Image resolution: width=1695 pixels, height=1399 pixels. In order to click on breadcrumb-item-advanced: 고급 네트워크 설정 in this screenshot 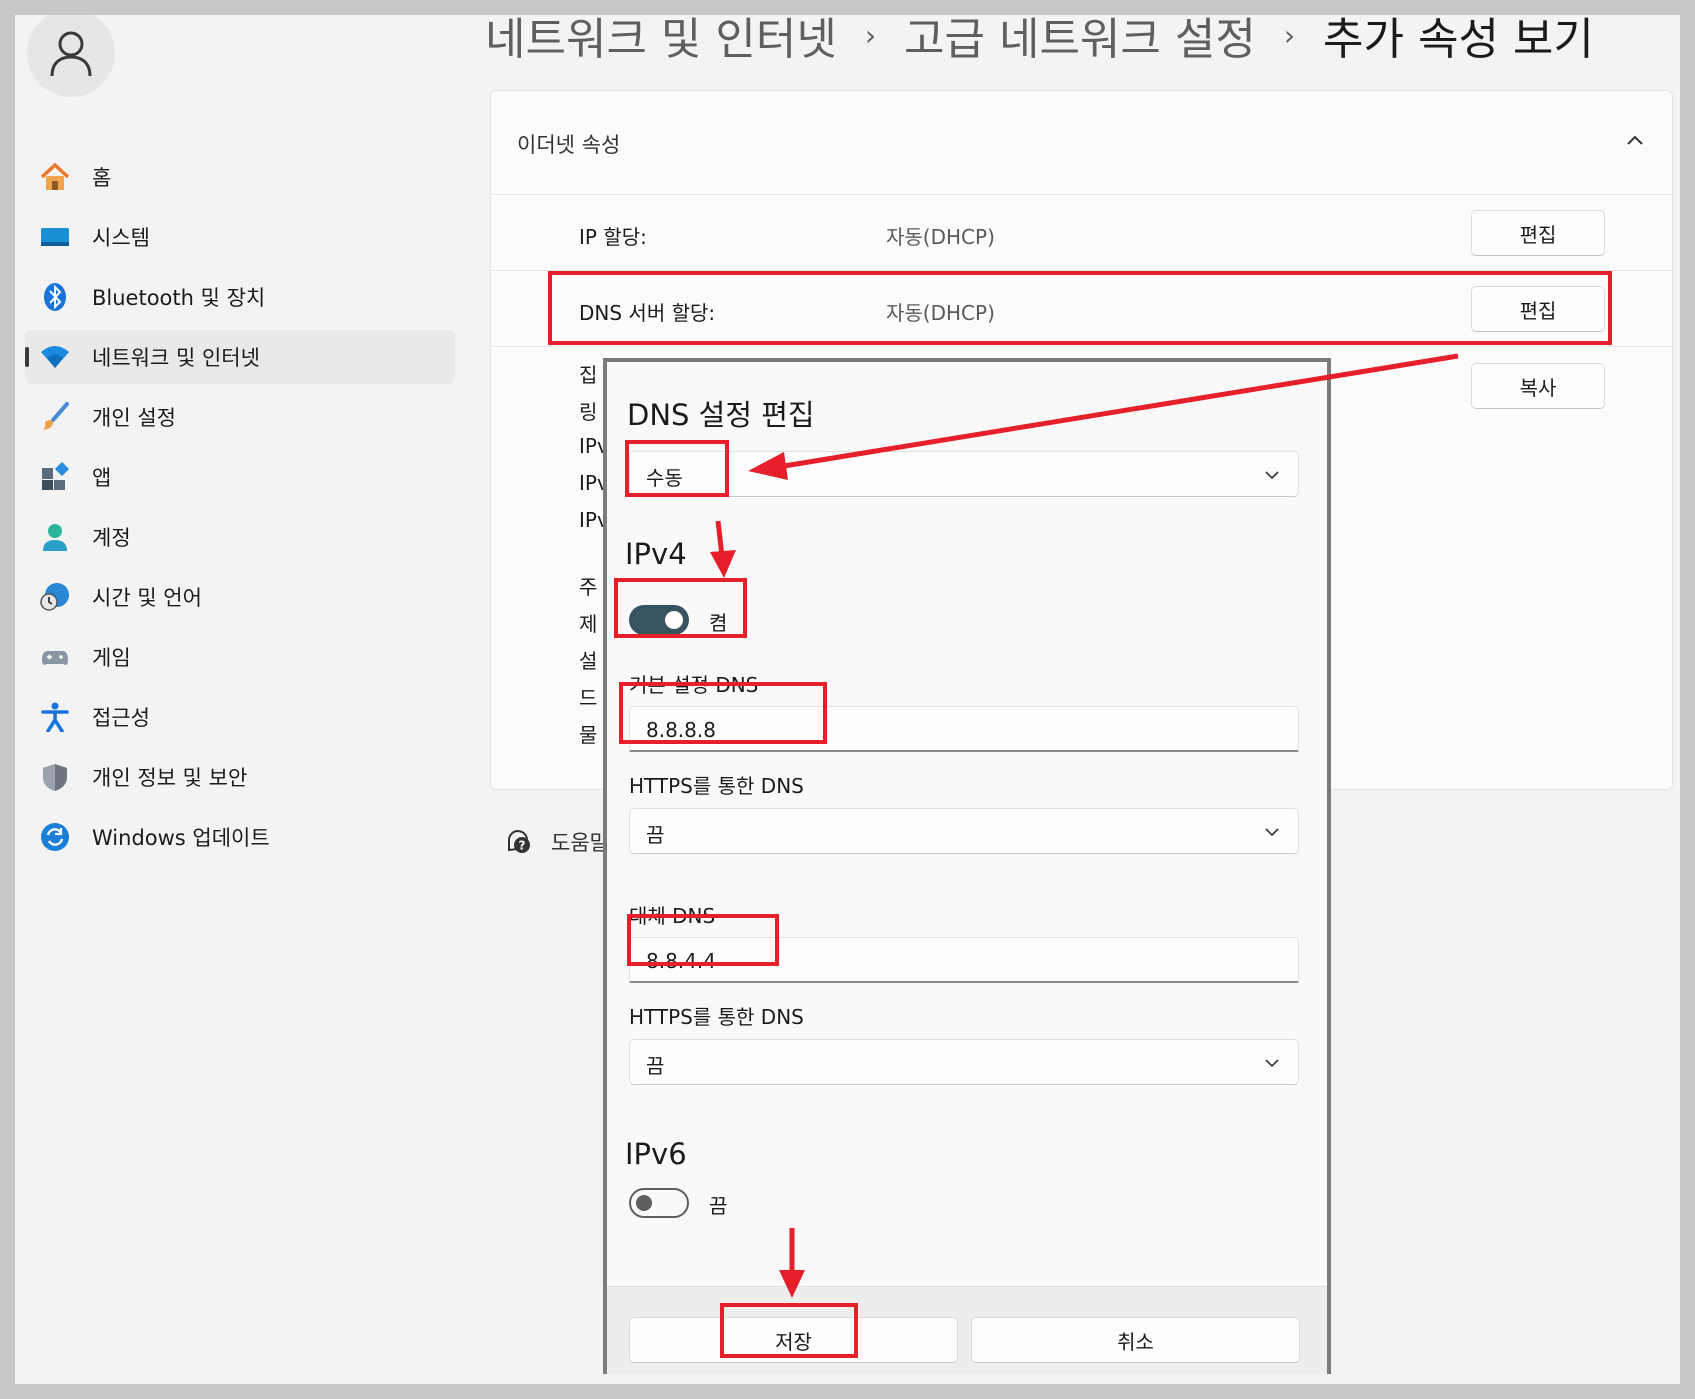, I will do `click(1080, 41)`.